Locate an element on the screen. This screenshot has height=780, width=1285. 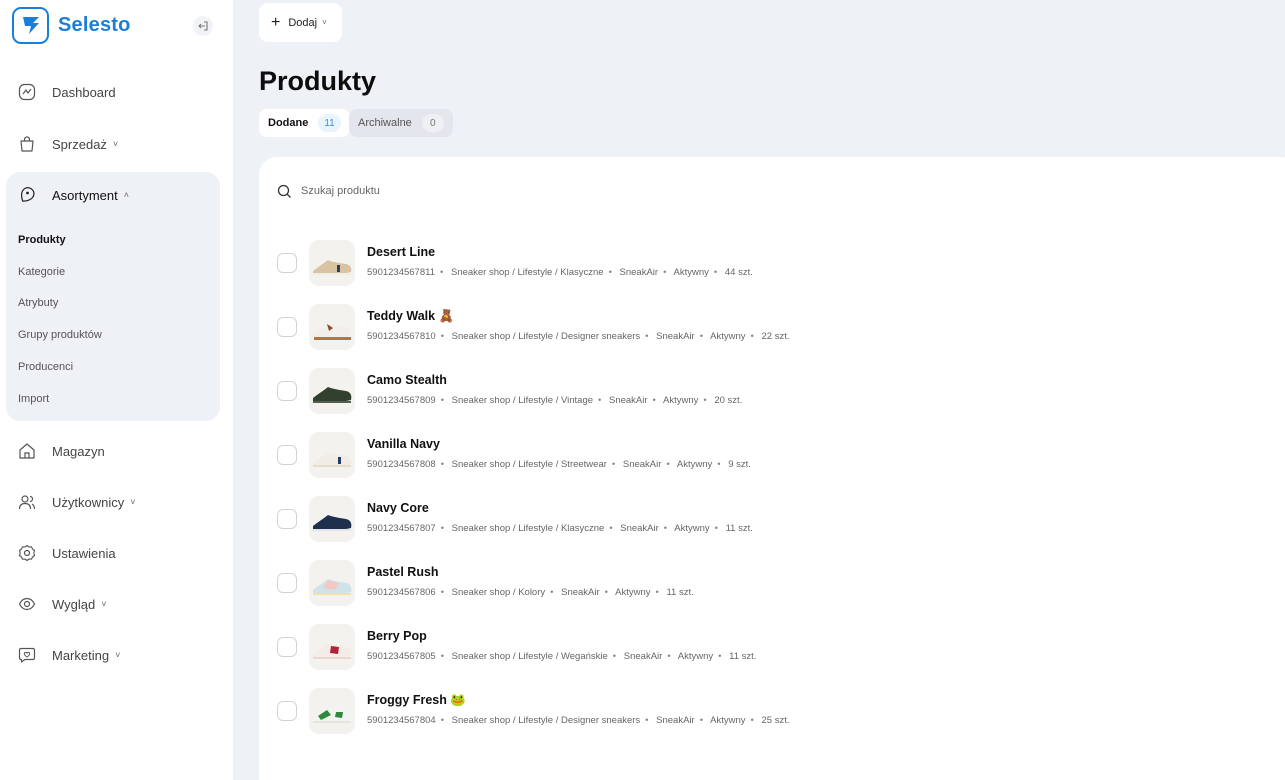
sidebar-item-asortyment: Asortyment ˄ is located at coordinates (73, 195).